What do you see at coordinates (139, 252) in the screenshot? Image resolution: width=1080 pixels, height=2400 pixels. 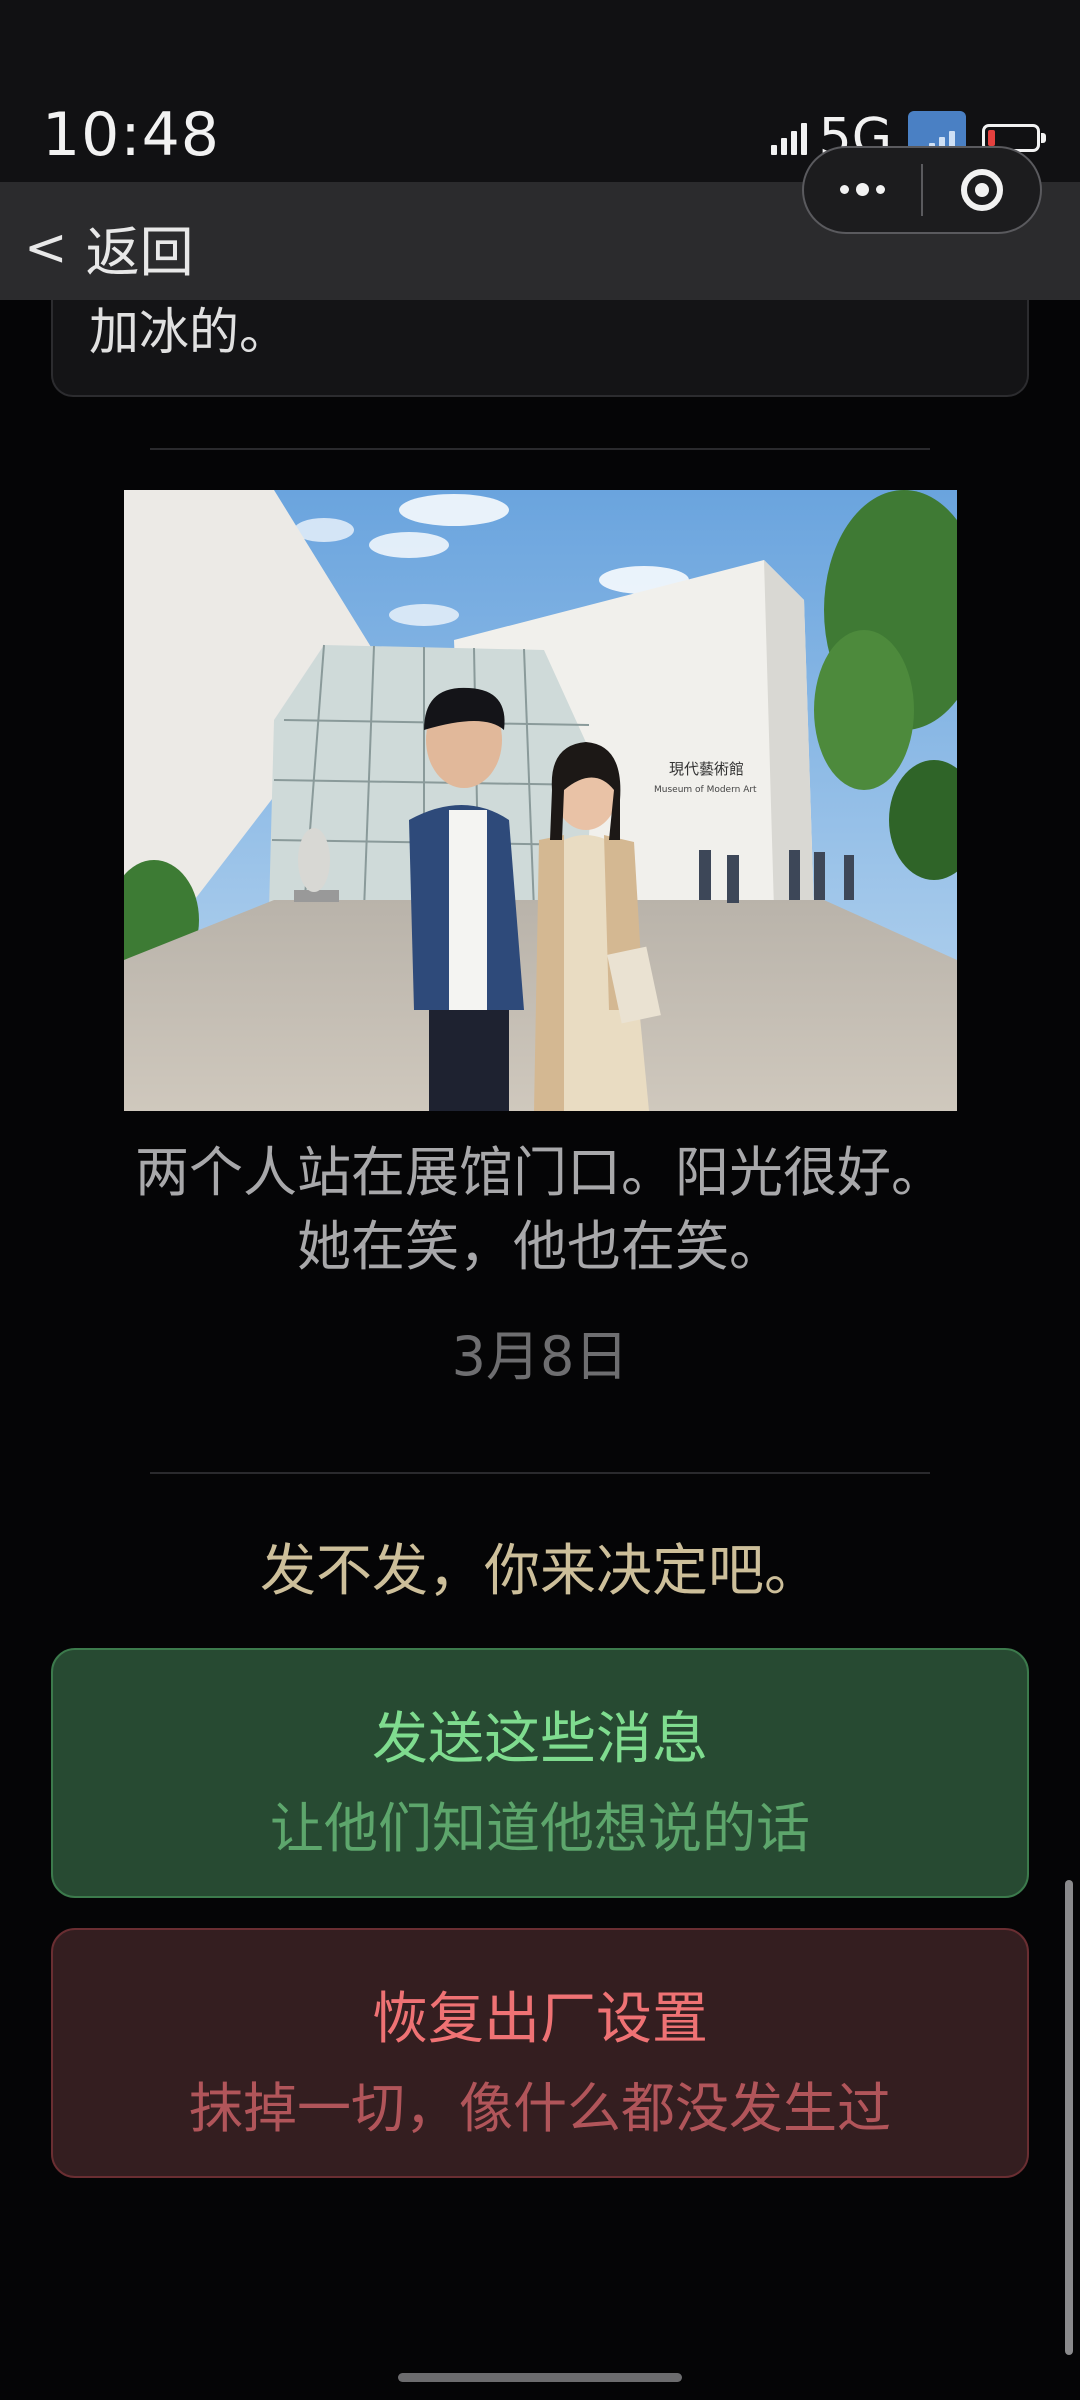 I see `back-label: 返回` at bounding box center [139, 252].